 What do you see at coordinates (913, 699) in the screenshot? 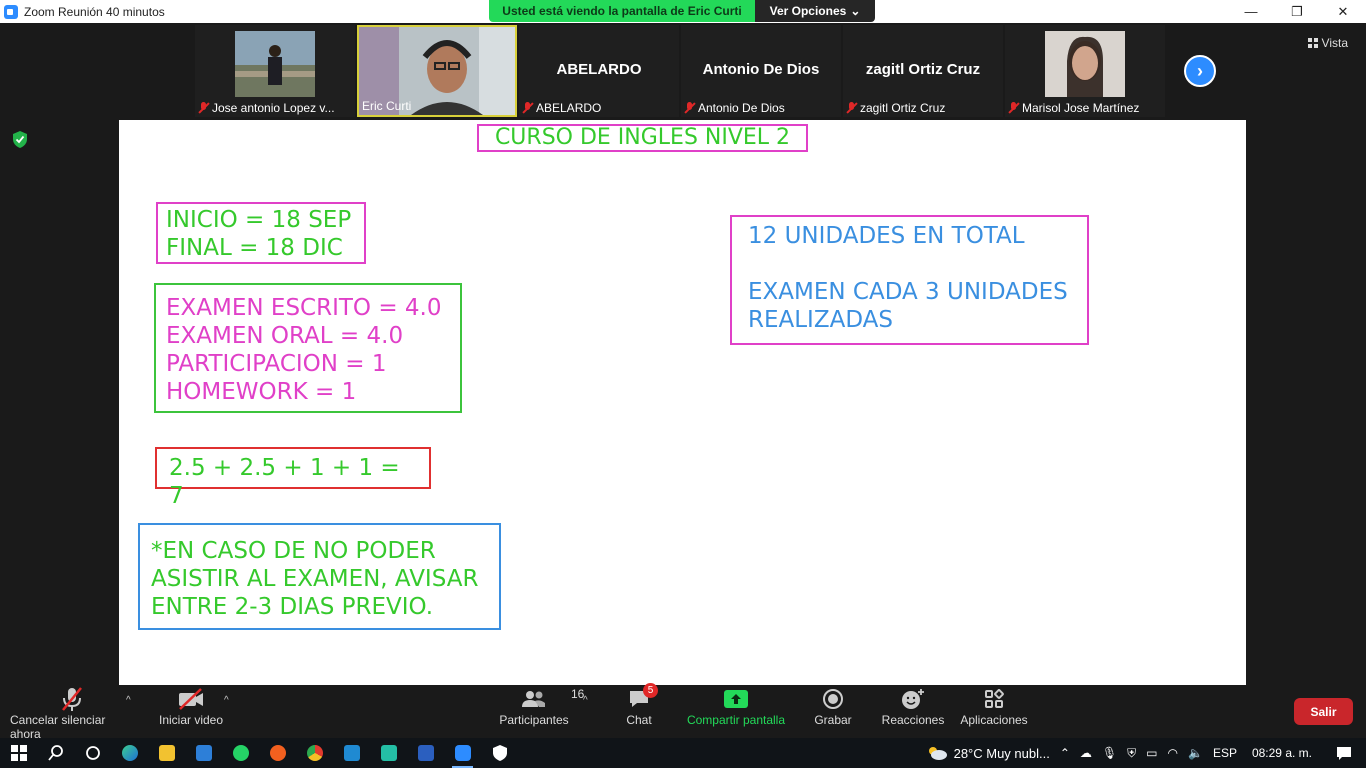
I see `smiley-plus-icon` at bounding box center [913, 699].